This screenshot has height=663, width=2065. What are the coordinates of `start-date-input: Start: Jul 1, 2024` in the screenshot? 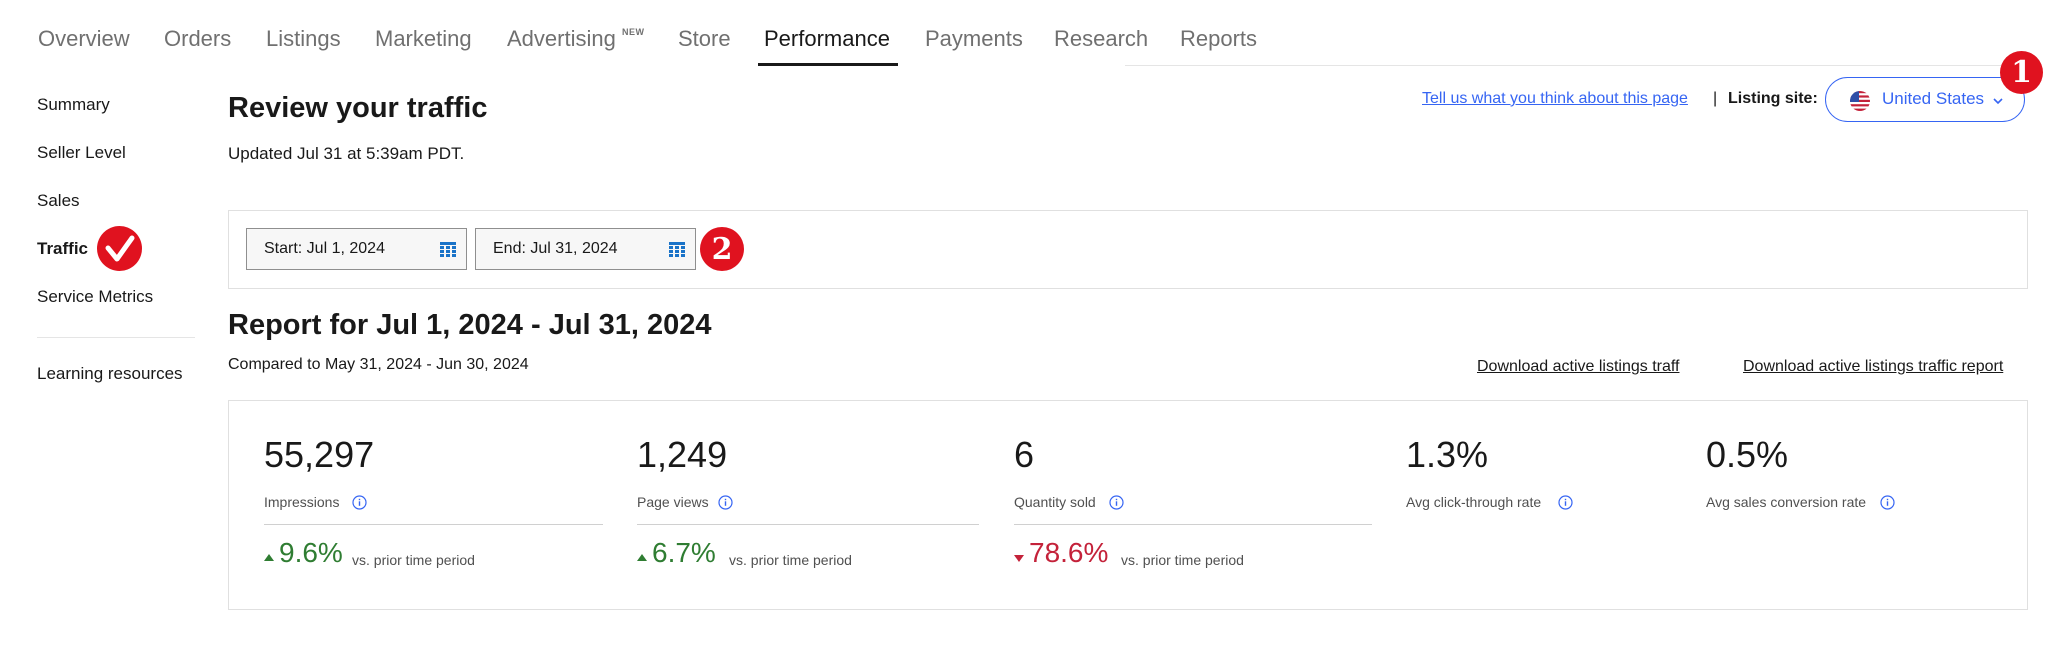 It's located at (356, 249).